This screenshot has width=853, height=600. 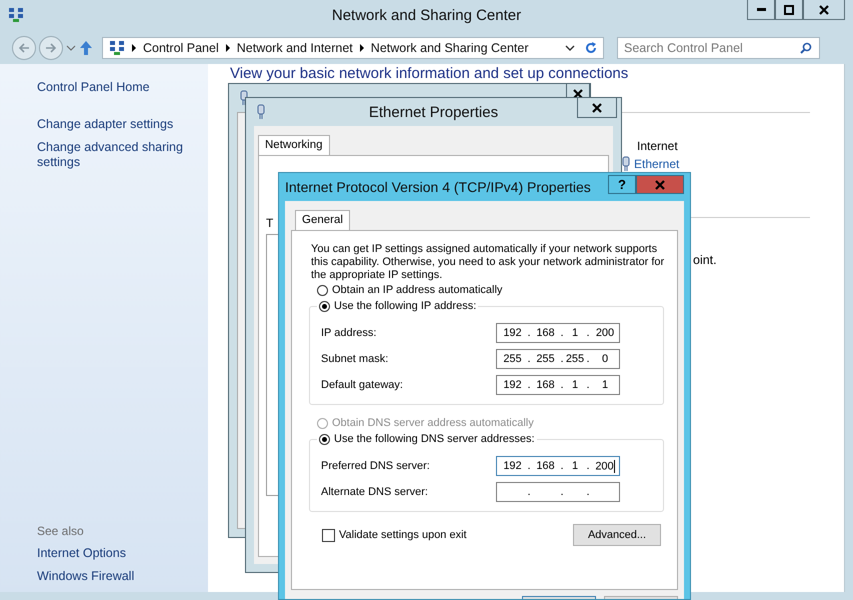 What do you see at coordinates (349, 333) in the screenshot?
I see `field-label: IP address:` at bounding box center [349, 333].